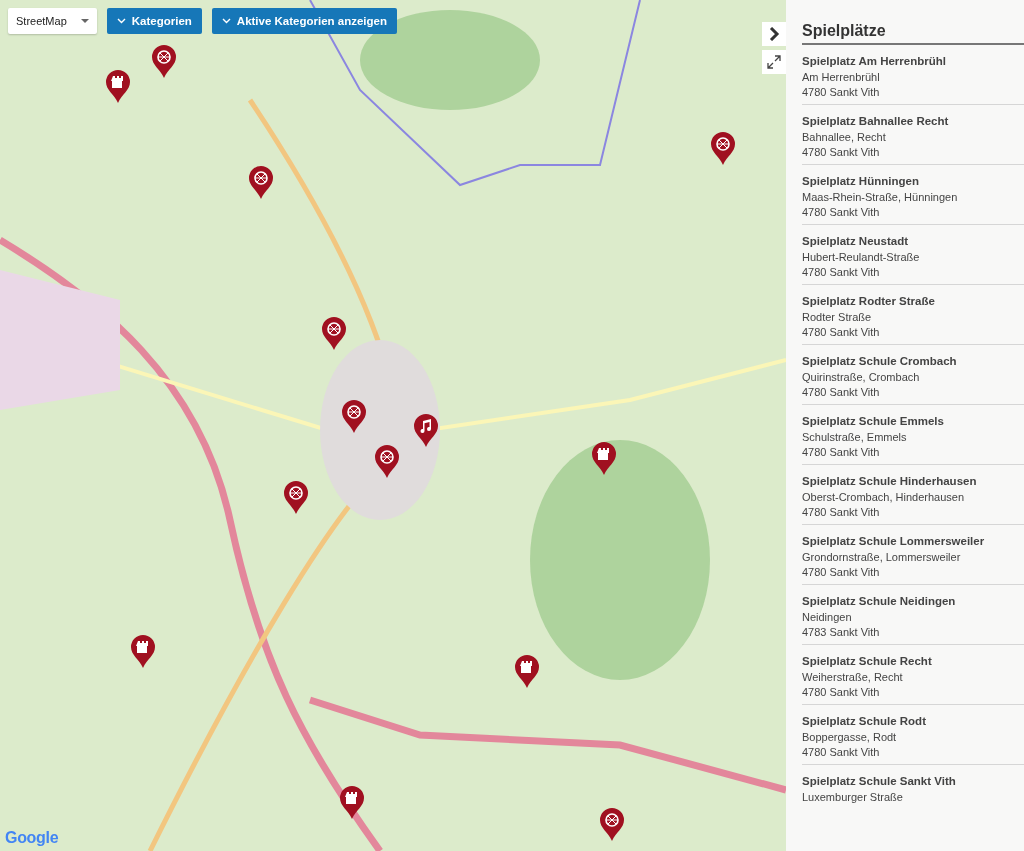 The image size is (1024, 851). I want to click on expand-icon, so click(774, 62).